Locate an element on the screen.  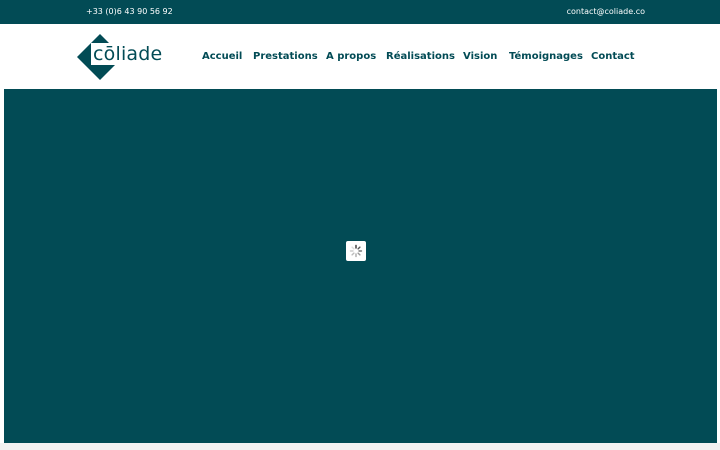
spinner-icon is located at coordinates (356, 251).